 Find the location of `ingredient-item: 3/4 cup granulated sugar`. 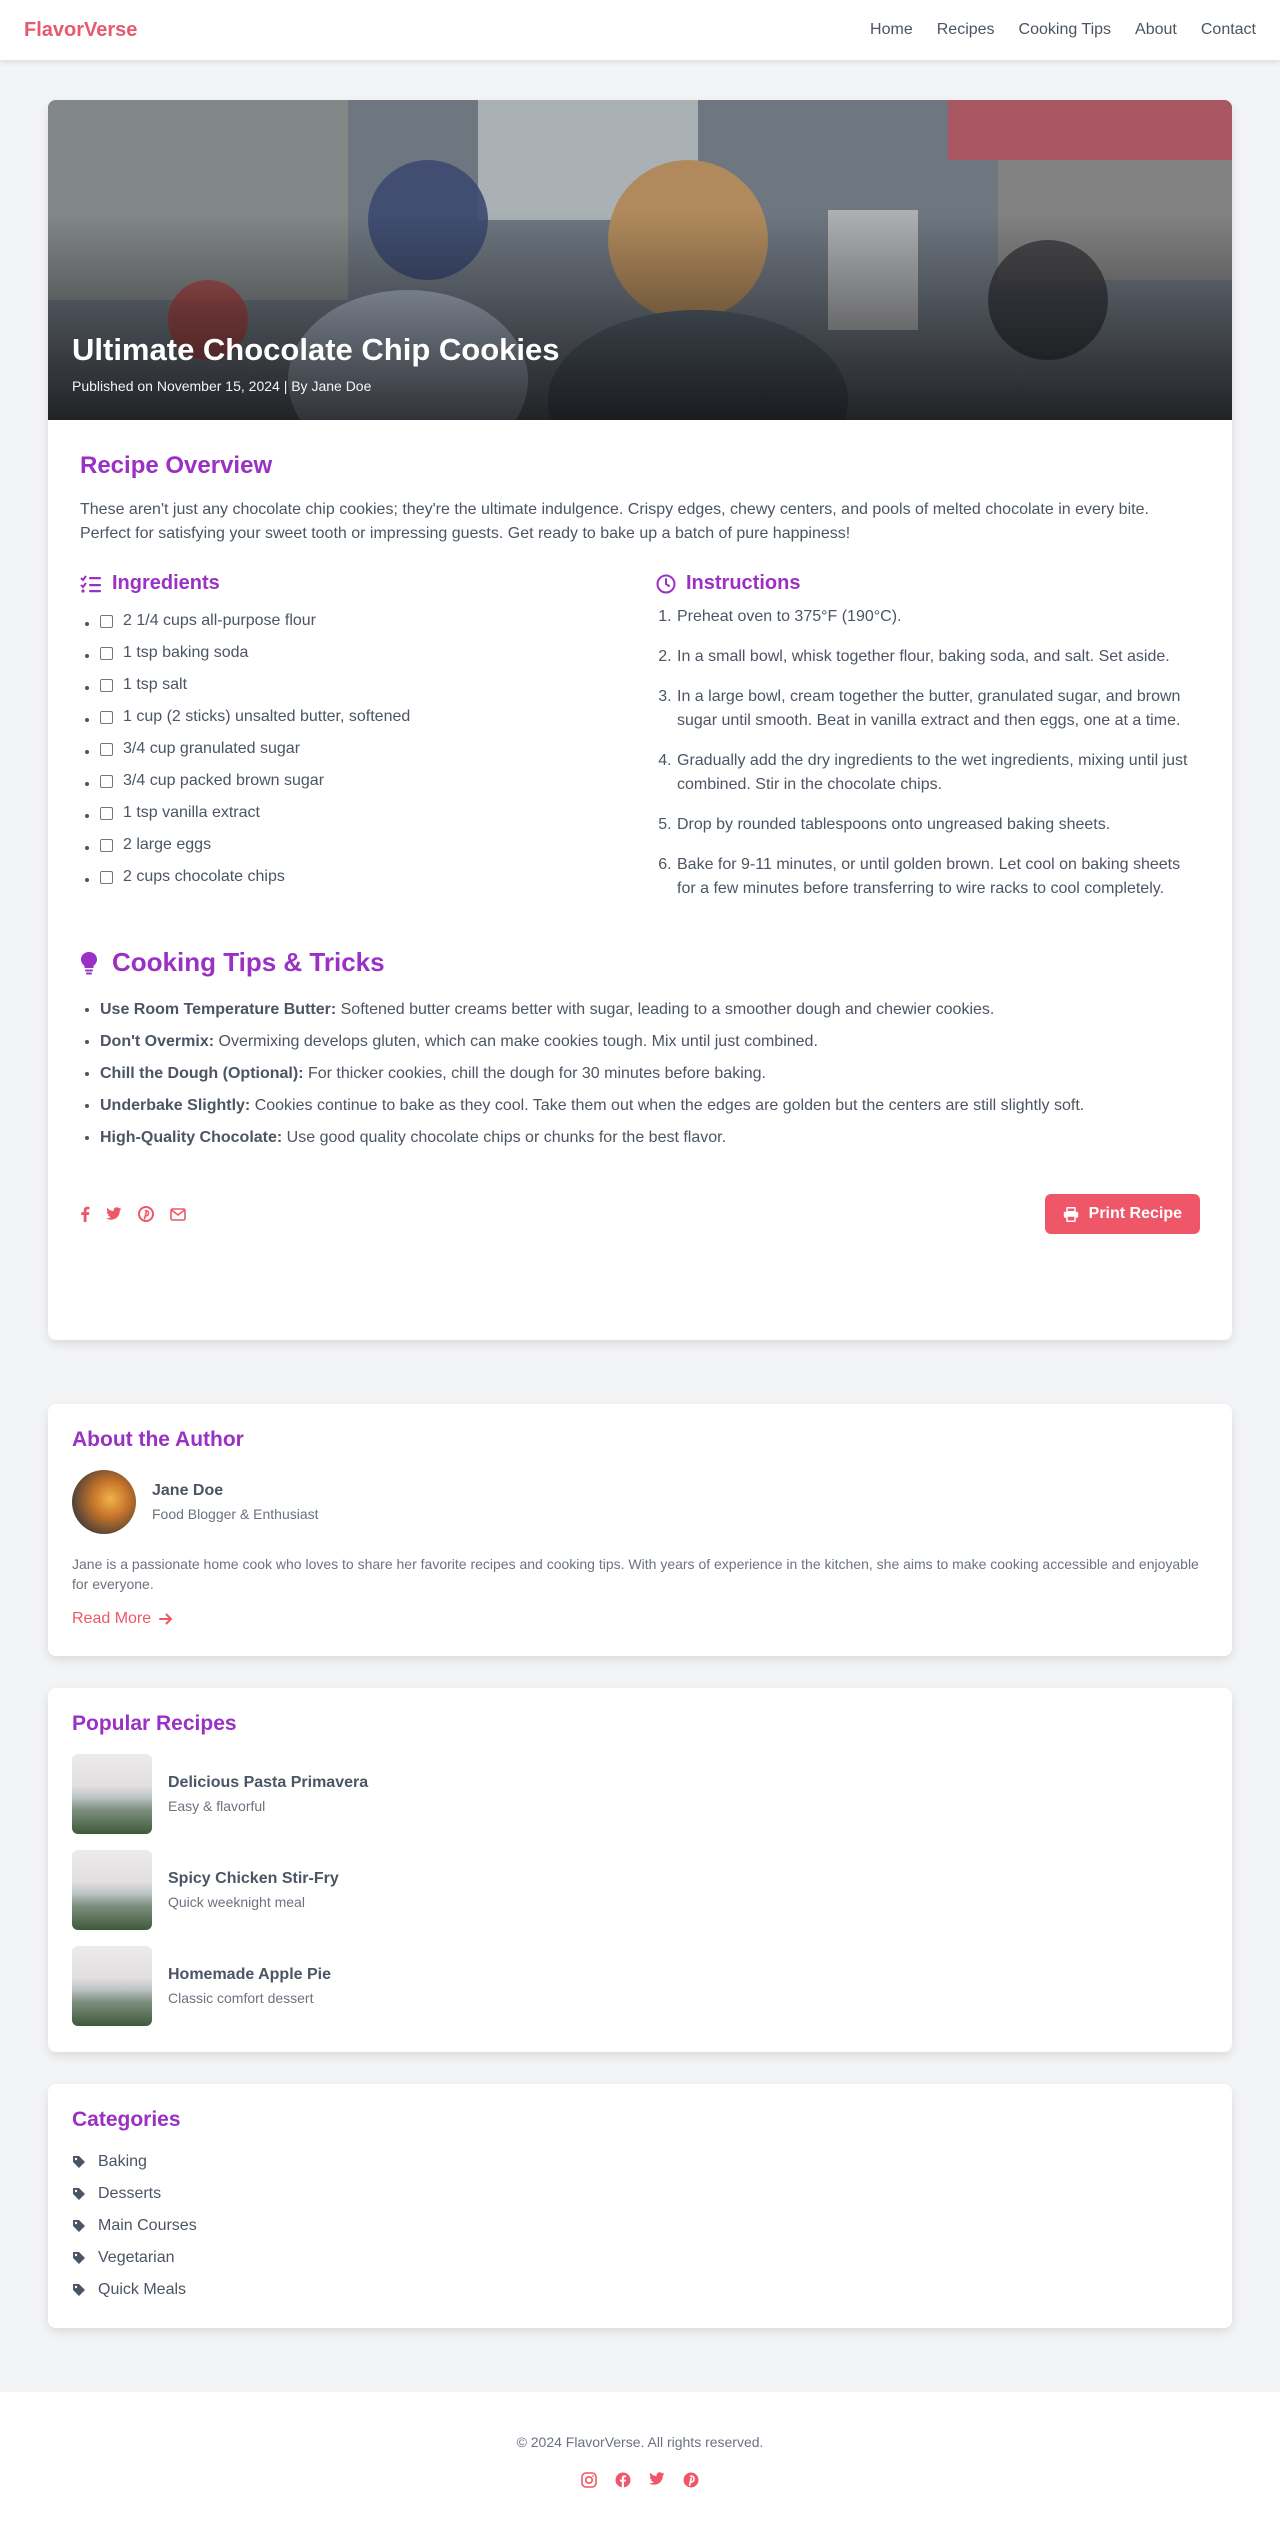

ingredient-item: 3/4 cup granulated sugar is located at coordinates (378, 749).